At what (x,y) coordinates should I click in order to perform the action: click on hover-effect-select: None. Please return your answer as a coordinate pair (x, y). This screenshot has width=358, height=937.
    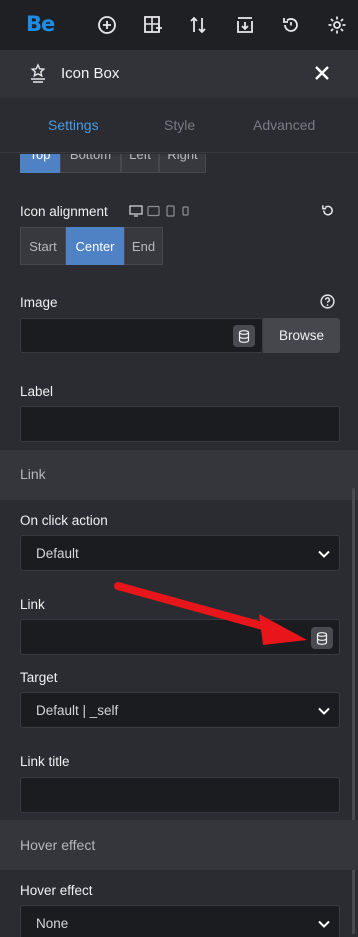
    Looking at the image, I should click on (180, 921).